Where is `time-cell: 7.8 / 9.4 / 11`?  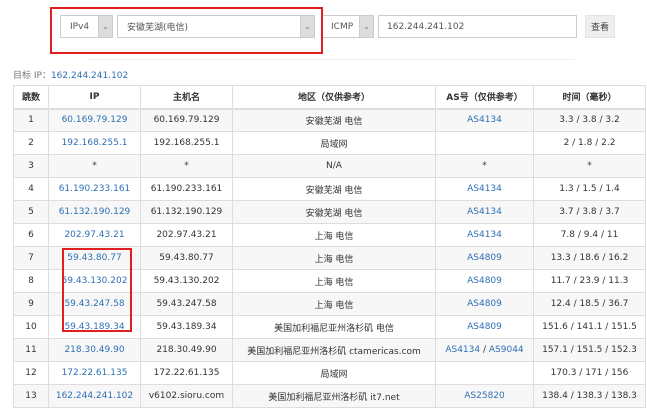
time-cell: 7.8 / 9.4 / 11 is located at coordinates (589, 235).